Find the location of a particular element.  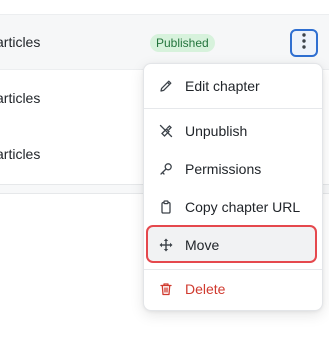

menu-item-delete: Delete is located at coordinates (233, 289).